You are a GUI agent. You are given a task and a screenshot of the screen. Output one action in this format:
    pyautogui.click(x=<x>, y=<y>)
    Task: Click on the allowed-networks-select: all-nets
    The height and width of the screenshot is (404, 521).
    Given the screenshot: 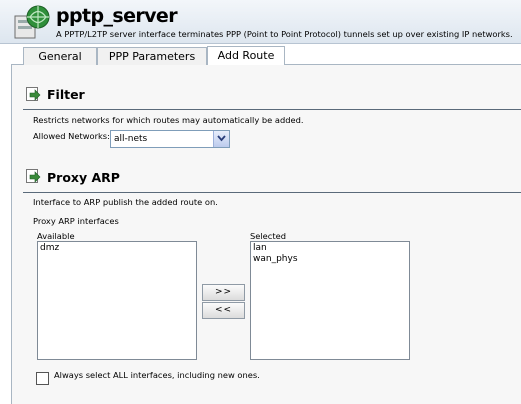 What is the action you would take?
    pyautogui.click(x=170, y=139)
    